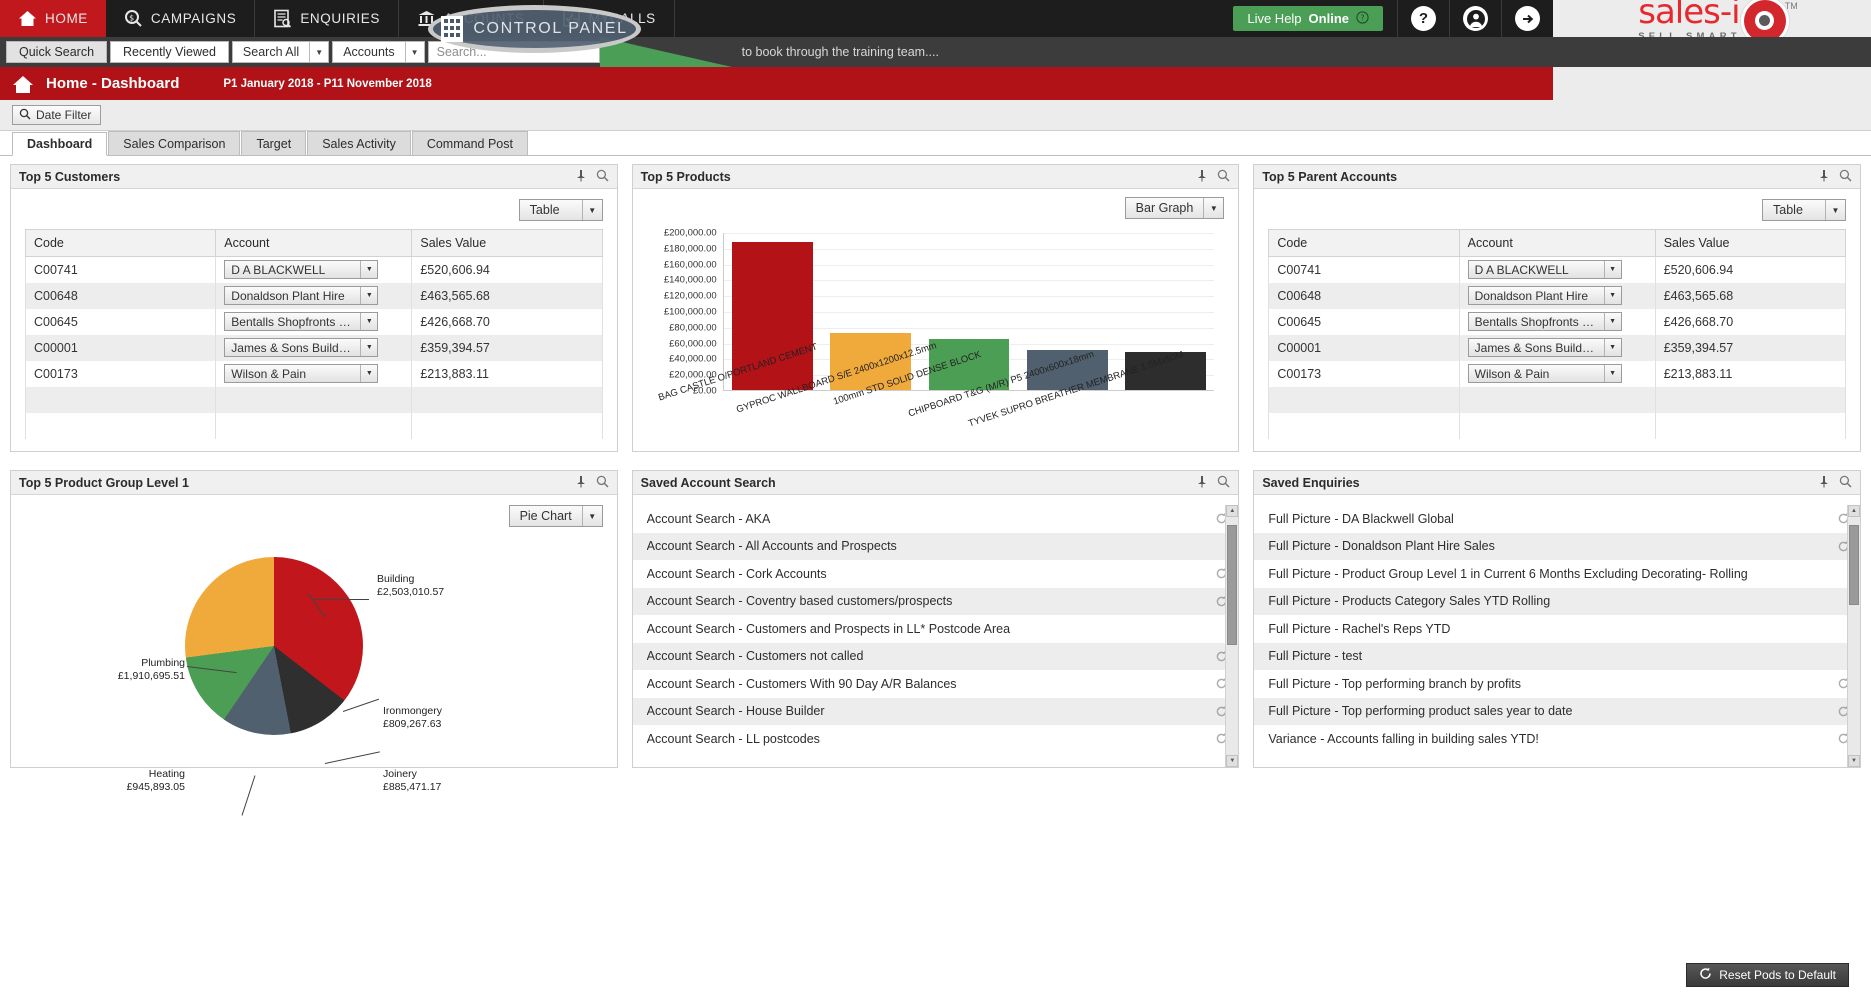 The height and width of the screenshot is (999, 1871). Describe the element at coordinates (60, 144) in the screenshot. I see `tab-dashboard: Dashboard` at that location.